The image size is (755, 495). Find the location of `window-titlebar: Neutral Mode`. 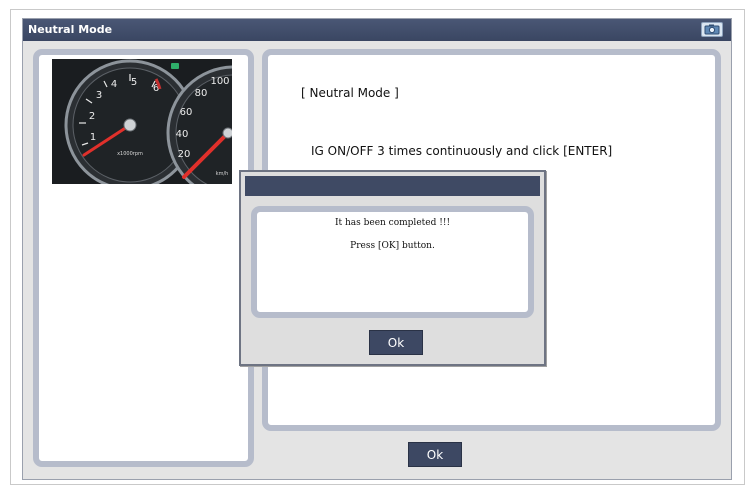

window-titlebar: Neutral Mode is located at coordinates (377, 30).